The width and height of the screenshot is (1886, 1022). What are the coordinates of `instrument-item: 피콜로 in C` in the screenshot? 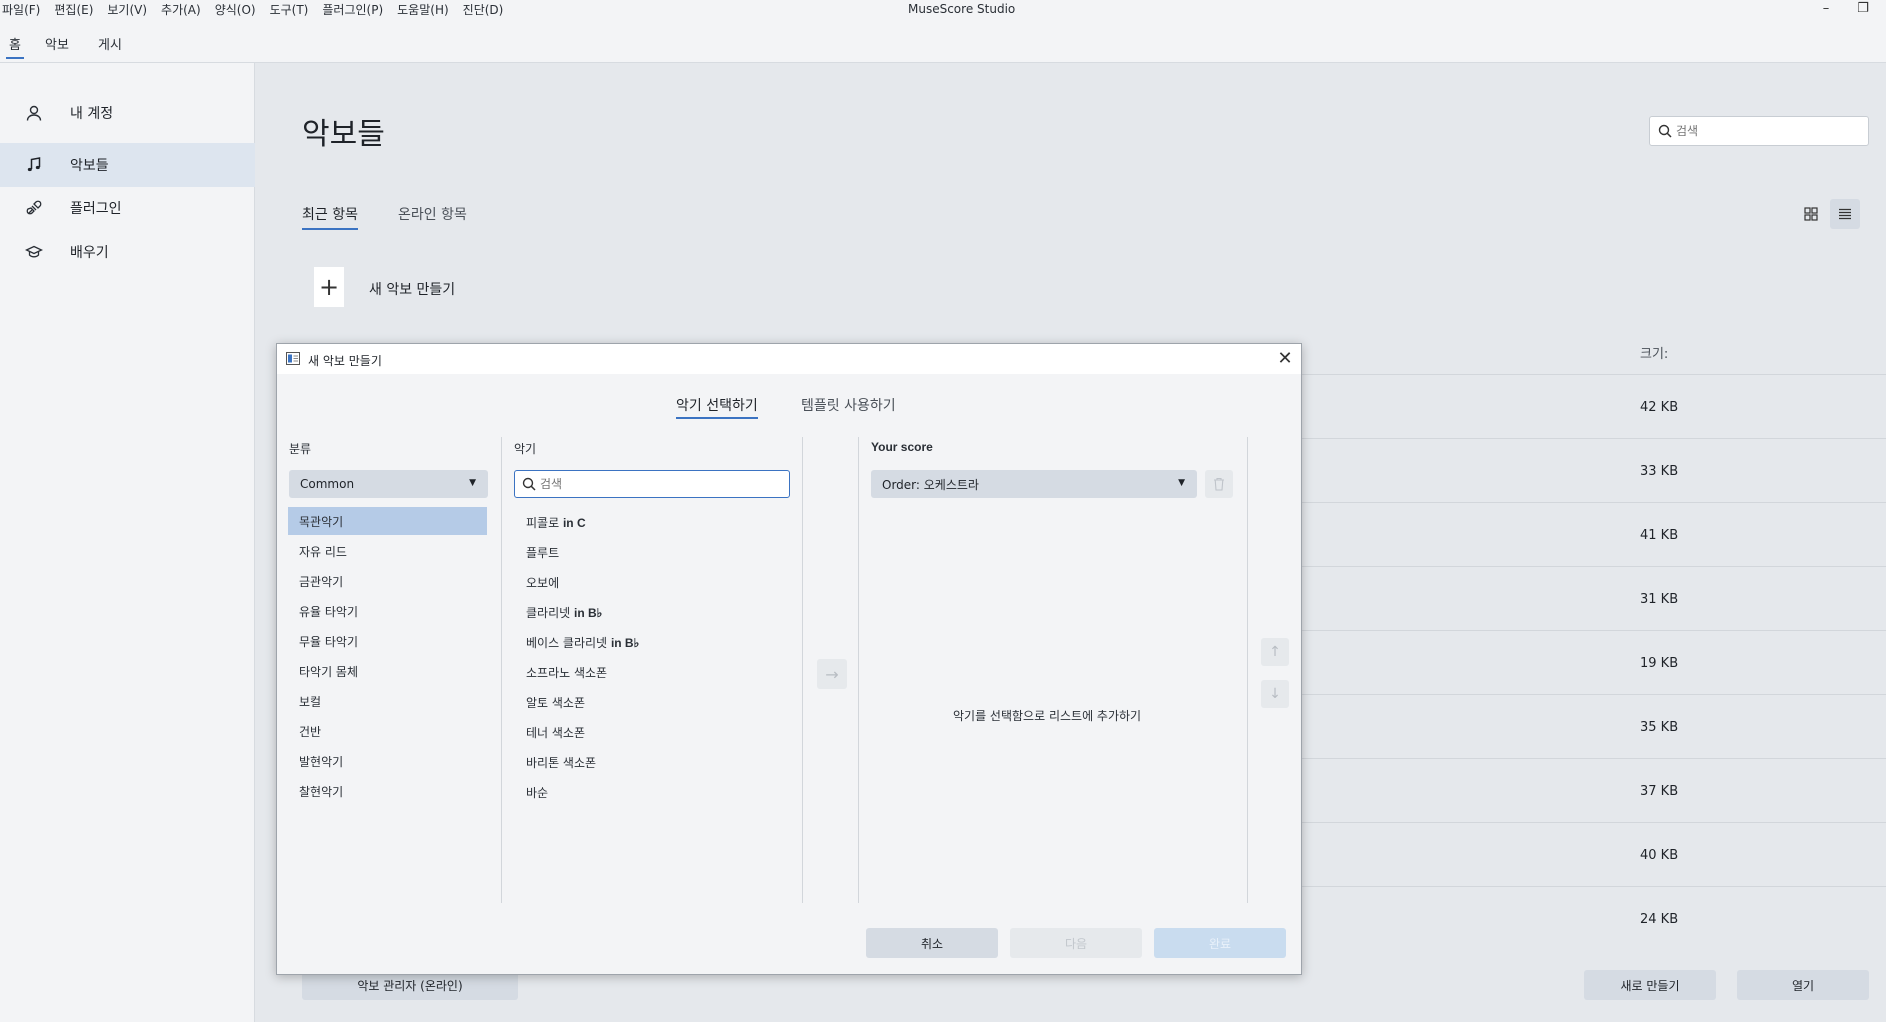 It's located at (556, 522).